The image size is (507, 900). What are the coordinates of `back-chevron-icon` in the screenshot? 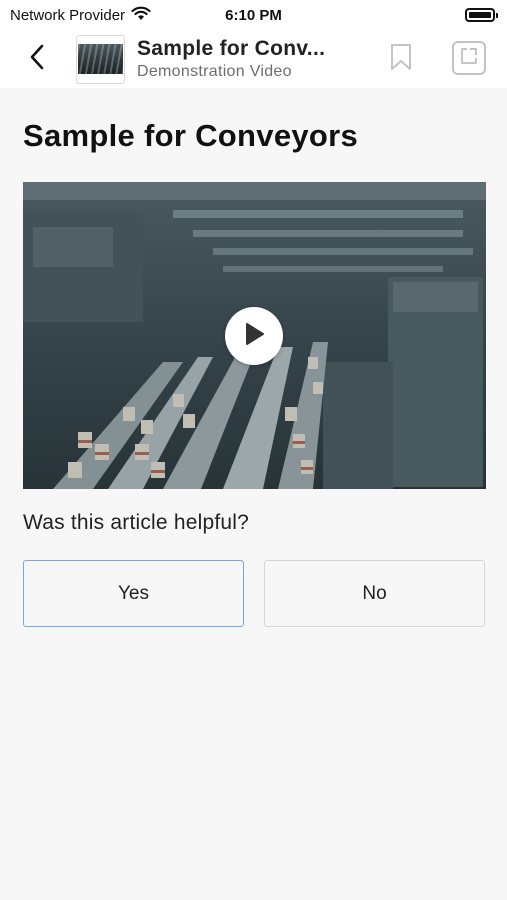 It's located at (37, 59).